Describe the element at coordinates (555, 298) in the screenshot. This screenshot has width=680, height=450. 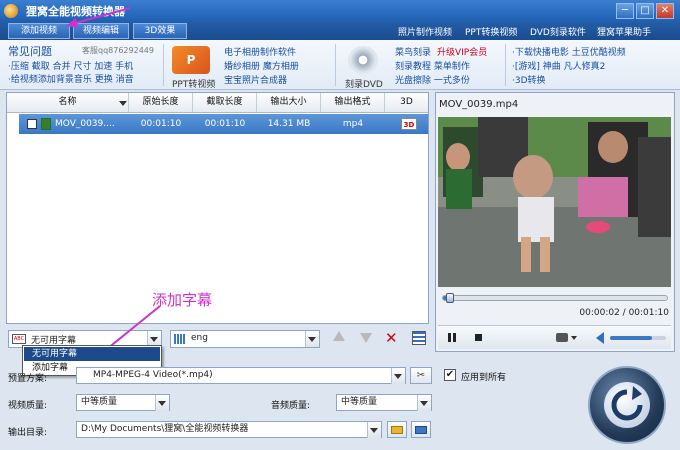
I see `seek-bar` at that location.